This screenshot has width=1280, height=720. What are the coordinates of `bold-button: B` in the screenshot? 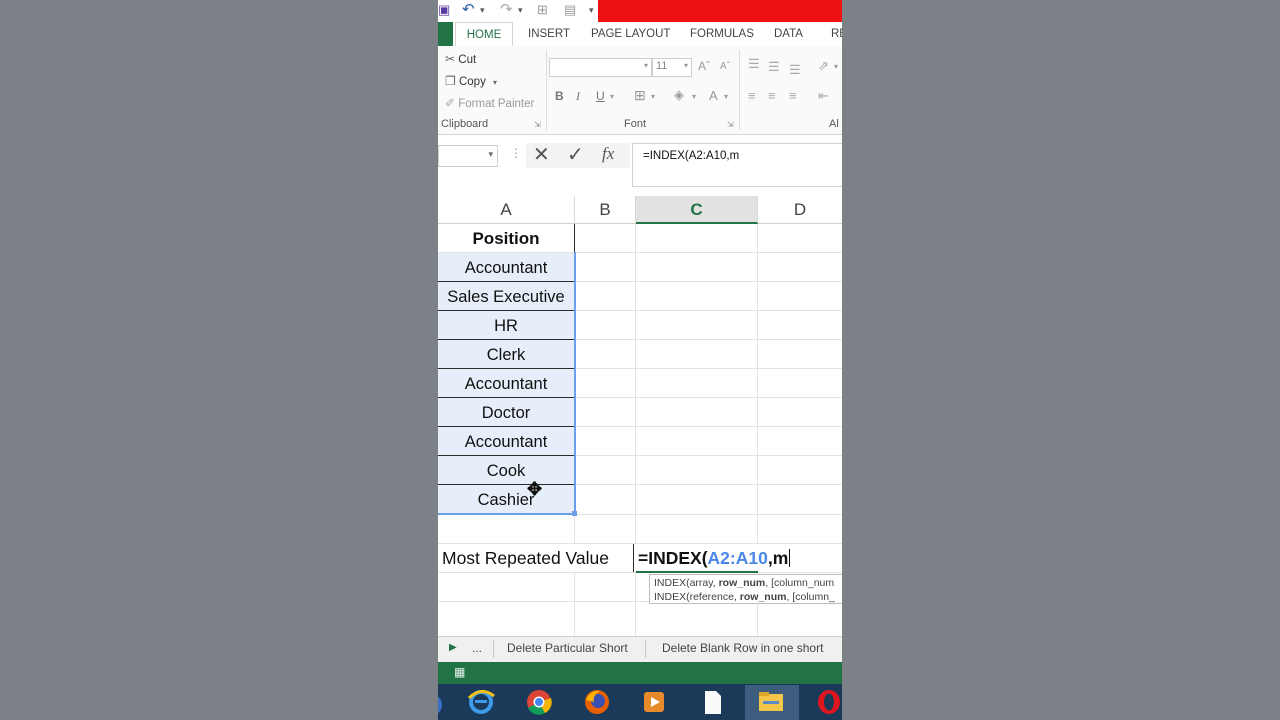 It's located at (559, 96).